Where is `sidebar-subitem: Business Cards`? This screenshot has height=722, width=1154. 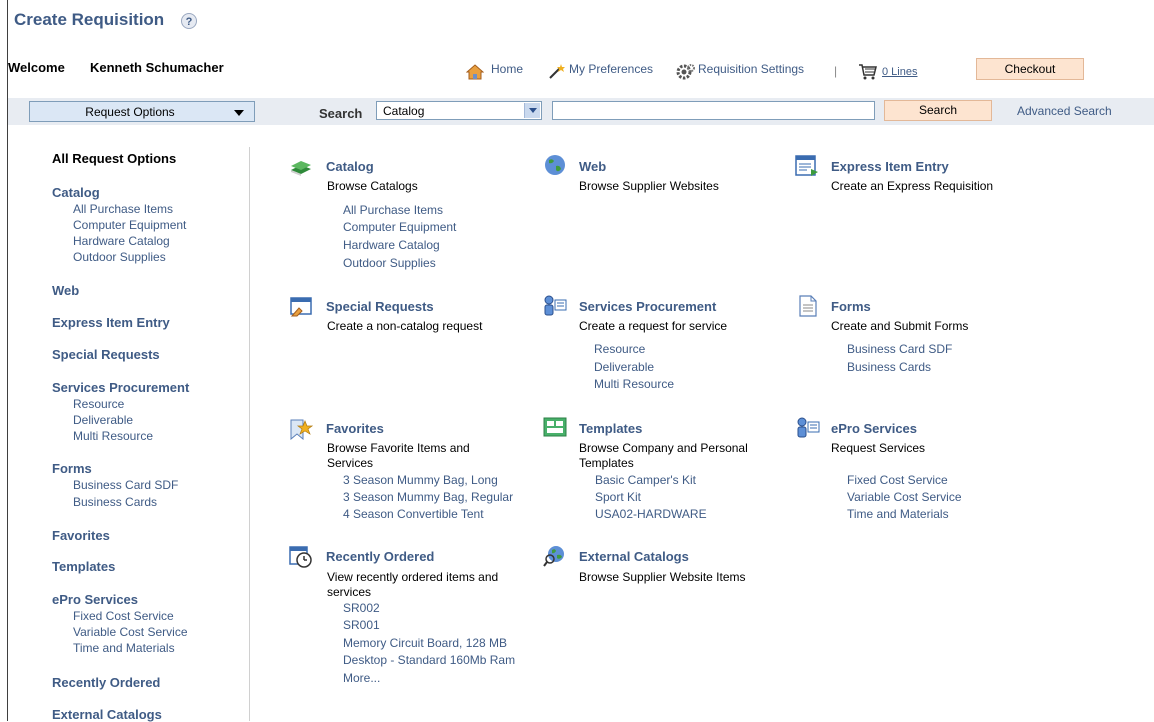
sidebar-subitem: Business Cards is located at coordinates (115, 502).